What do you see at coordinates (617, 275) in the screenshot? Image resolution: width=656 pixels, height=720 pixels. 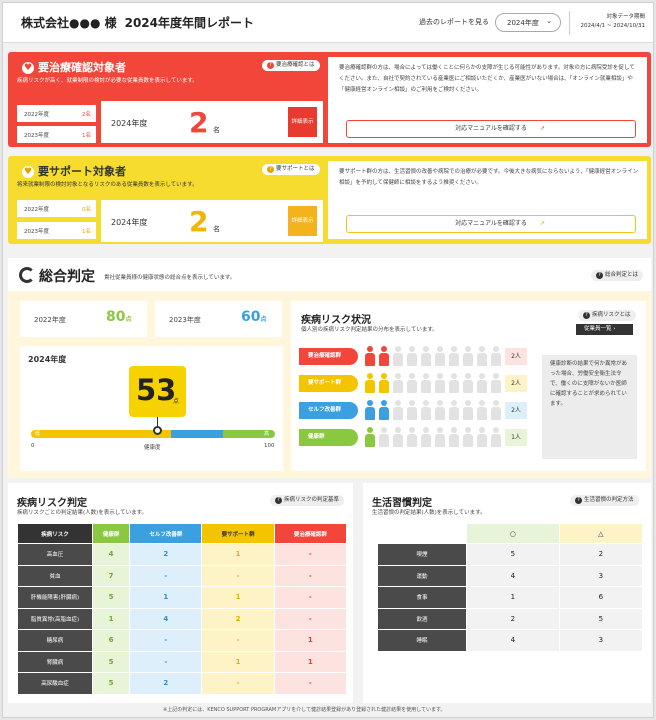 I see `overall-help-link: ? 総合判定とは` at bounding box center [617, 275].